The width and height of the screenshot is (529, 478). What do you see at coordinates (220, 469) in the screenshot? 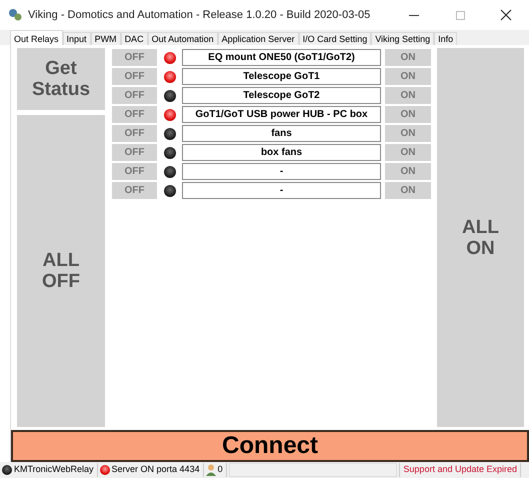
I see `user-count: 0` at bounding box center [220, 469].